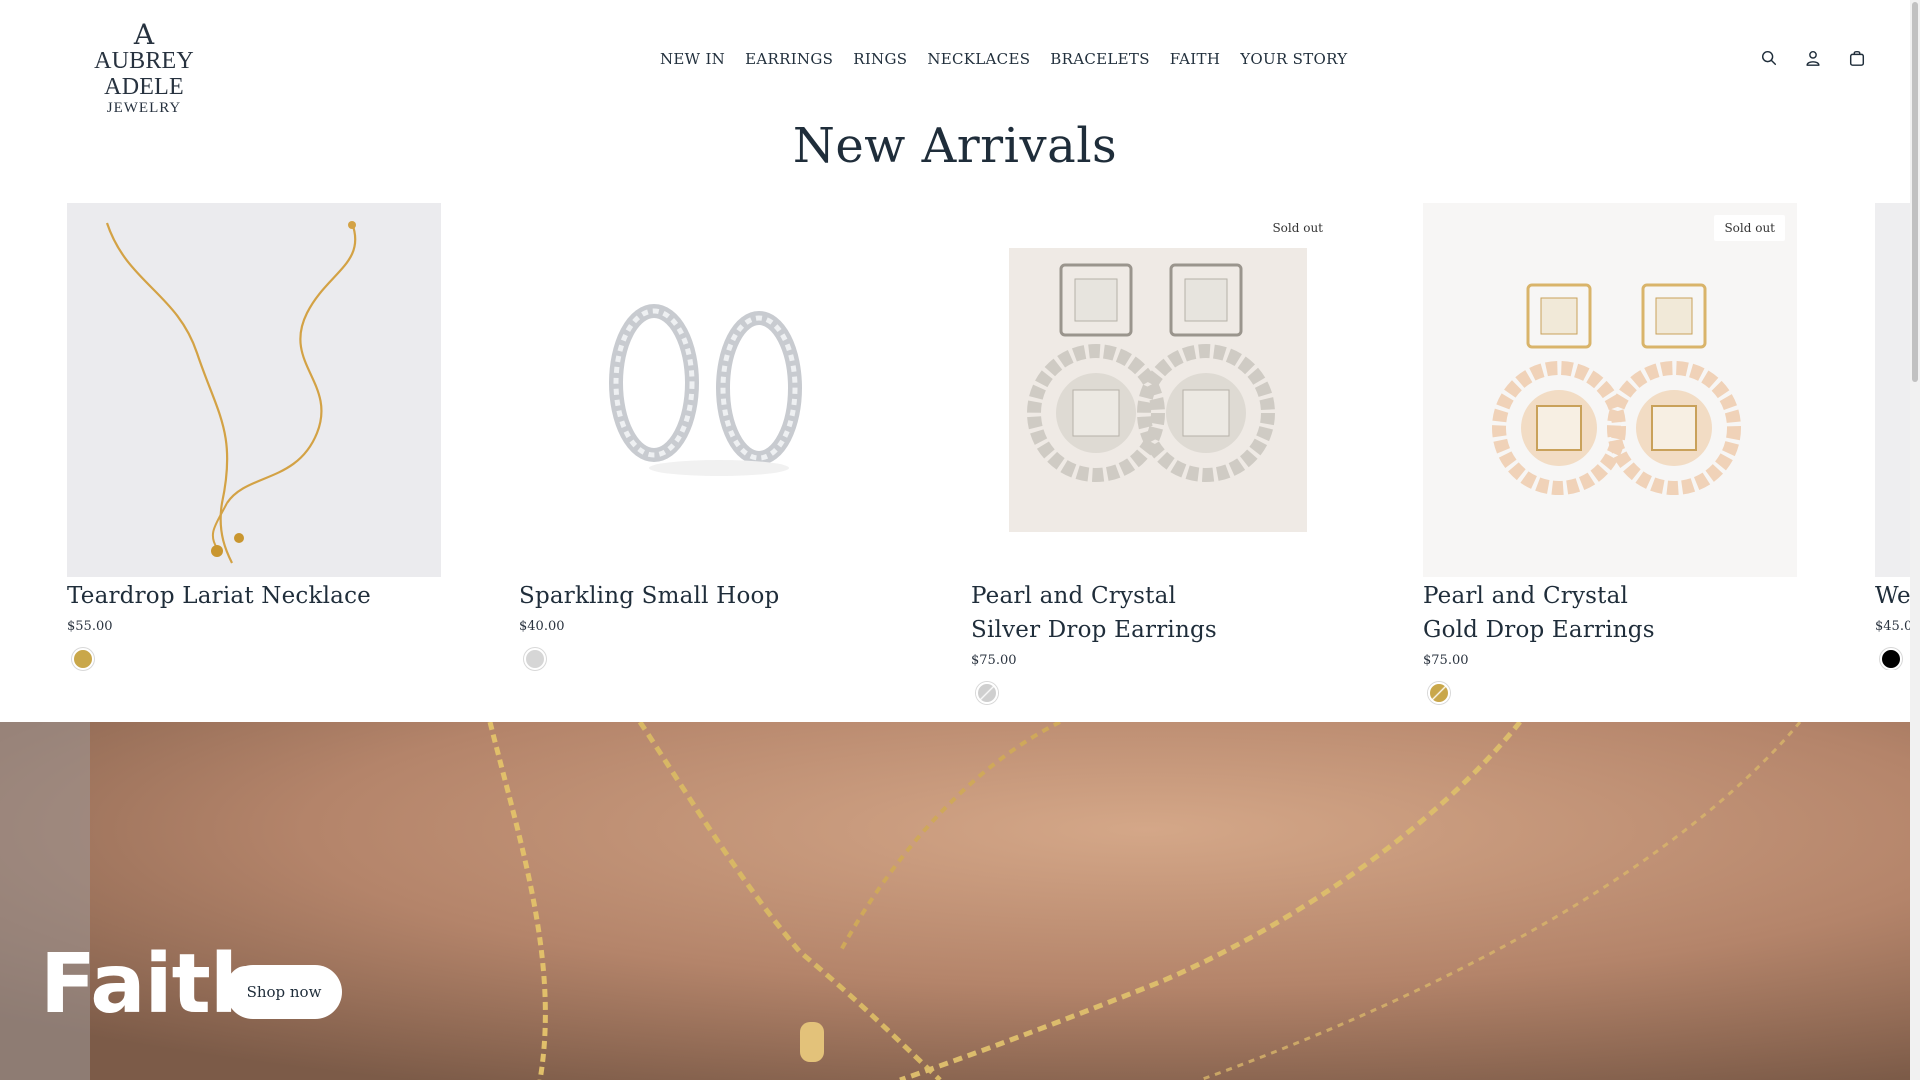 Image resolution: width=1920 pixels, height=1080 pixels. I want to click on product-price: $40.00, so click(542, 626).